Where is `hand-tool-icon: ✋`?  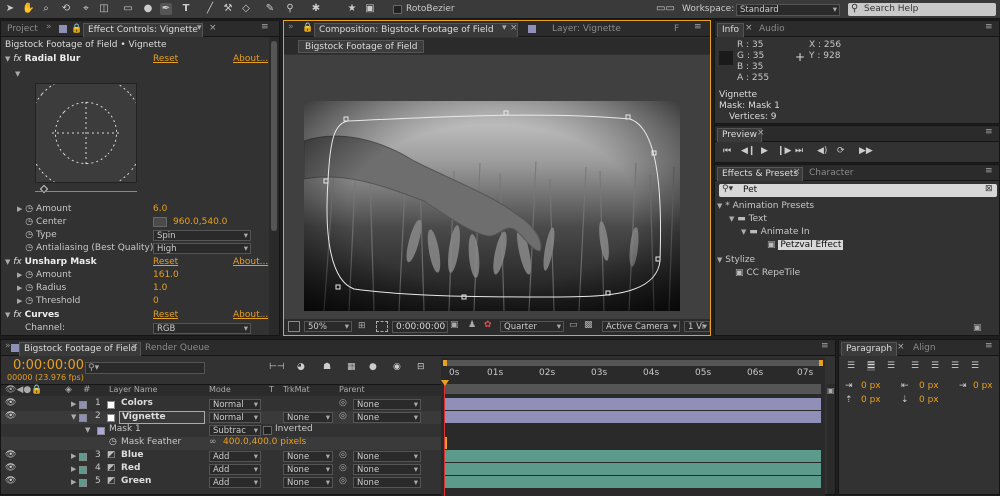
hand-tool-icon: ✋ is located at coordinates (28, 9).